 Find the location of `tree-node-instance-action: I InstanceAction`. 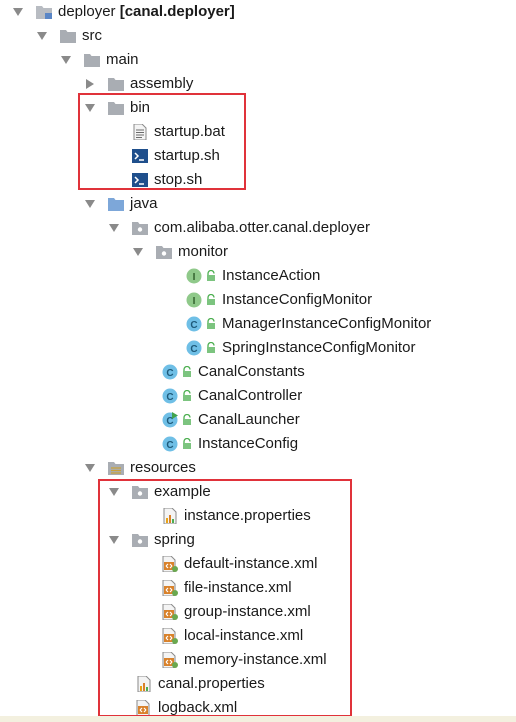

tree-node-instance-action: I InstanceAction is located at coordinates (253, 276).